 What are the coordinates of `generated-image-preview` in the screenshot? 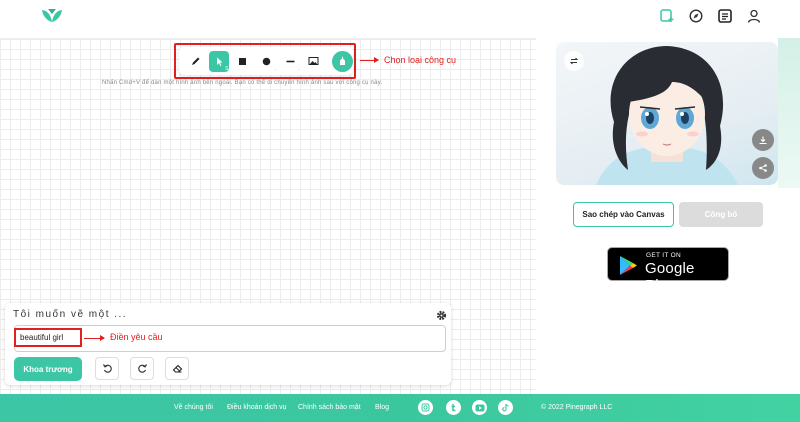 It's located at (667, 113).